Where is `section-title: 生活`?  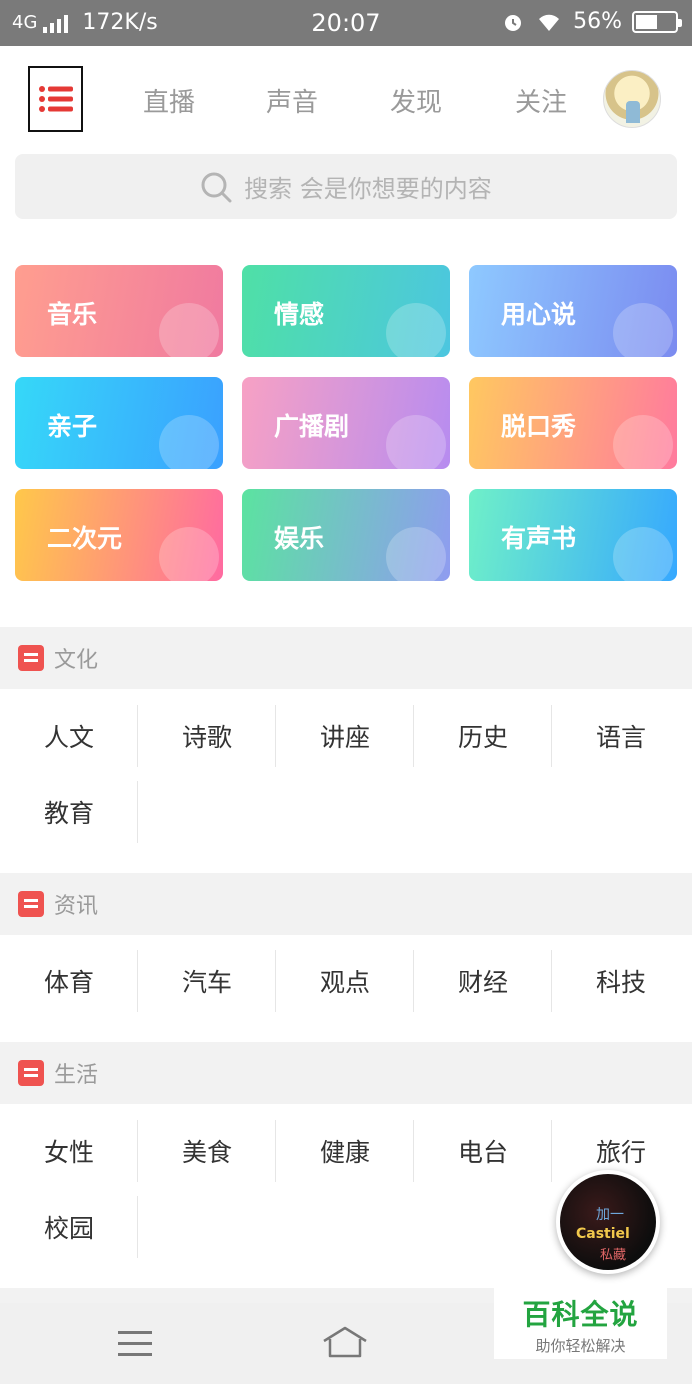
section-title: 生活 is located at coordinates (76, 1075).